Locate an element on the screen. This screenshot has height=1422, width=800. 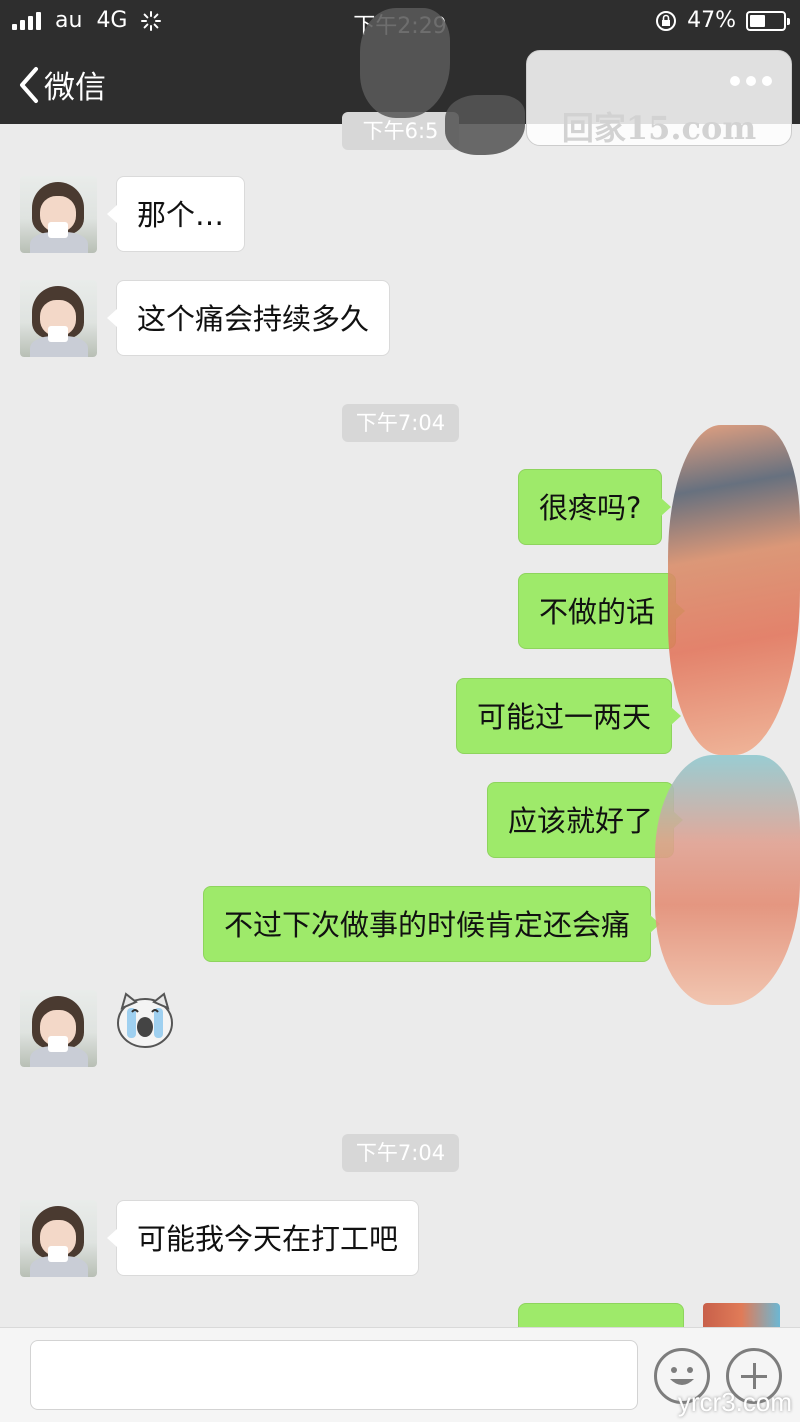
outgoing-message: 不做的话 is located at coordinates (602, 611).